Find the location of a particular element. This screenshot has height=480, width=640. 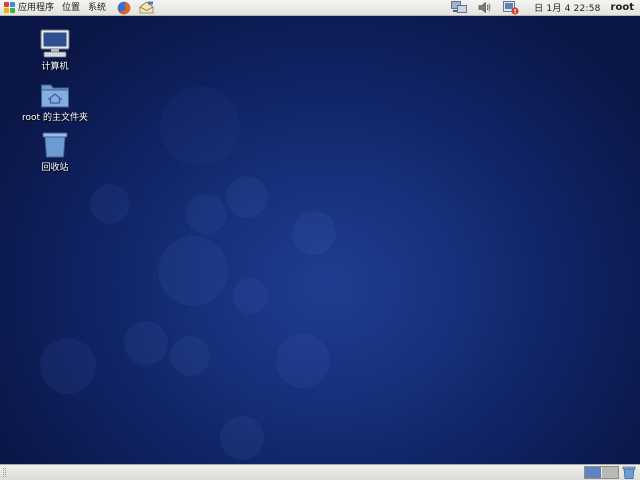

trash-applet is located at coordinates (629, 472).